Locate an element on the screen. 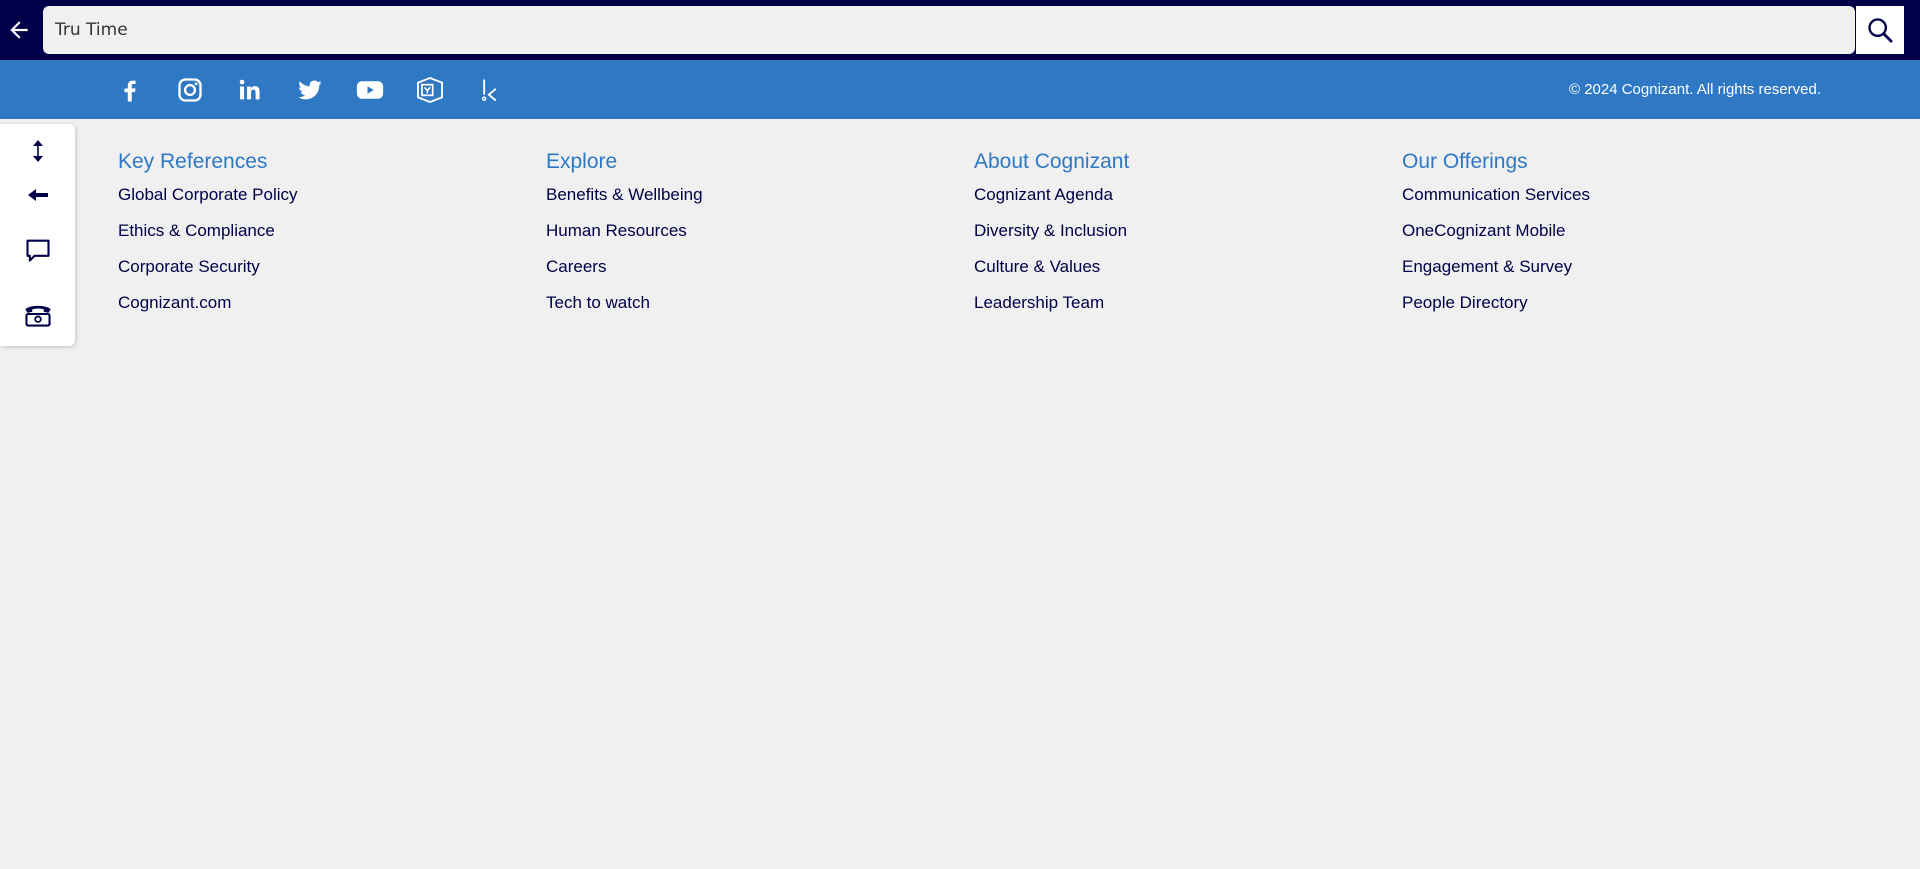 Image resolution: width=1920 pixels, height=869 pixels. footer-link: Benefits & Wellbeing is located at coordinates (756, 203).